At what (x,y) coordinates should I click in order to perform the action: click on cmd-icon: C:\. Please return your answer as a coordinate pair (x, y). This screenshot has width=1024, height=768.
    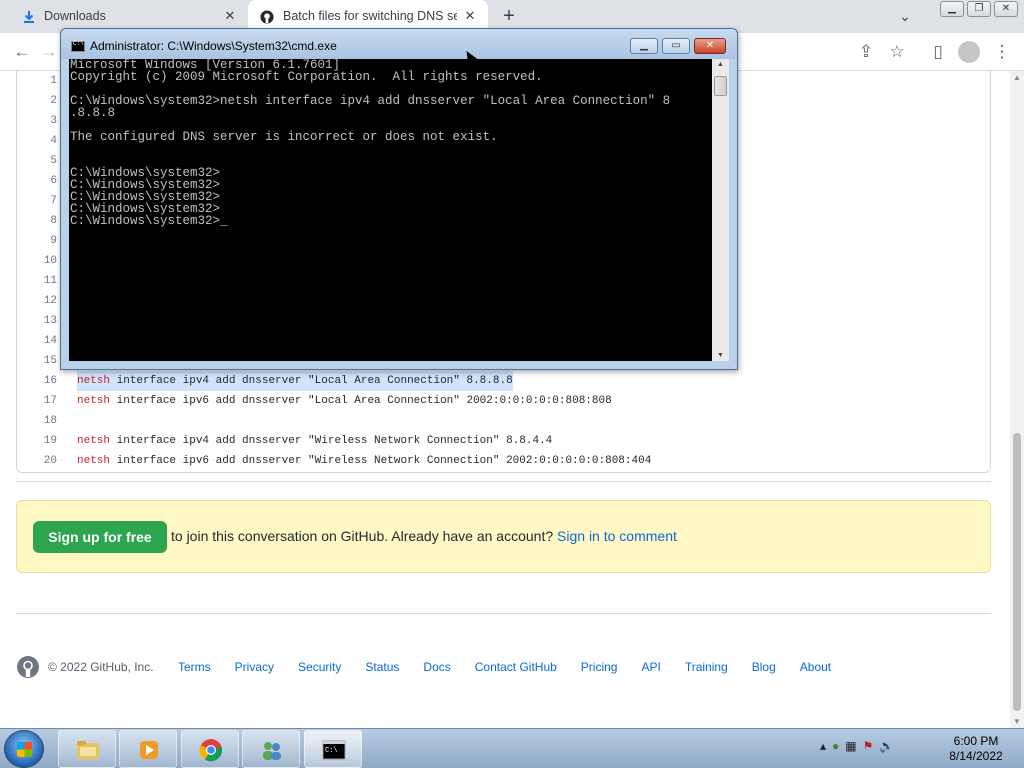
    Looking at the image, I should click on (334, 750).